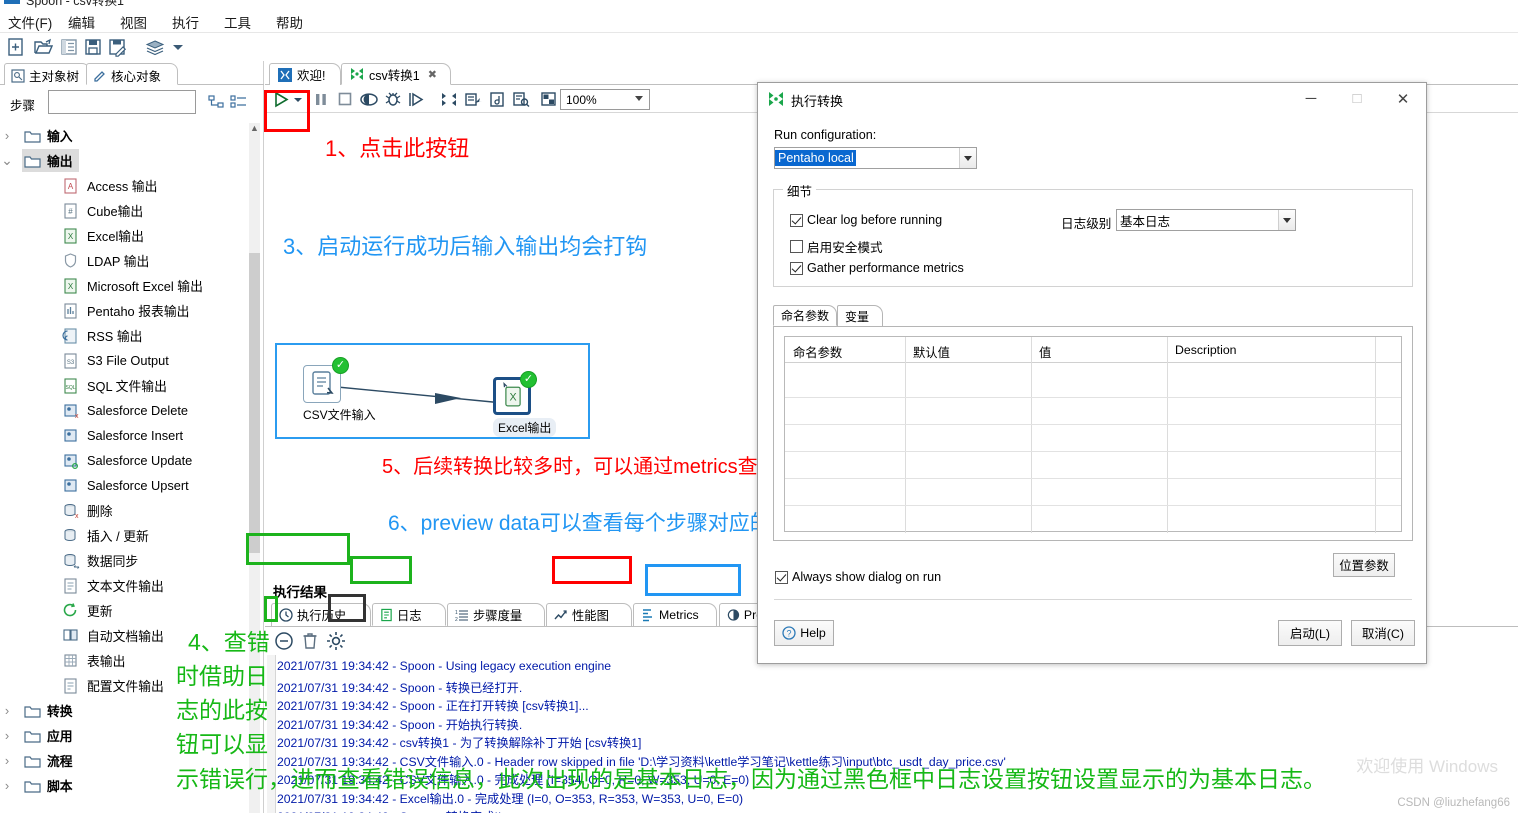  Describe the element at coordinates (496, 614) in the screenshot. I see `tab-step-metrics: 12 步骤度量` at that location.